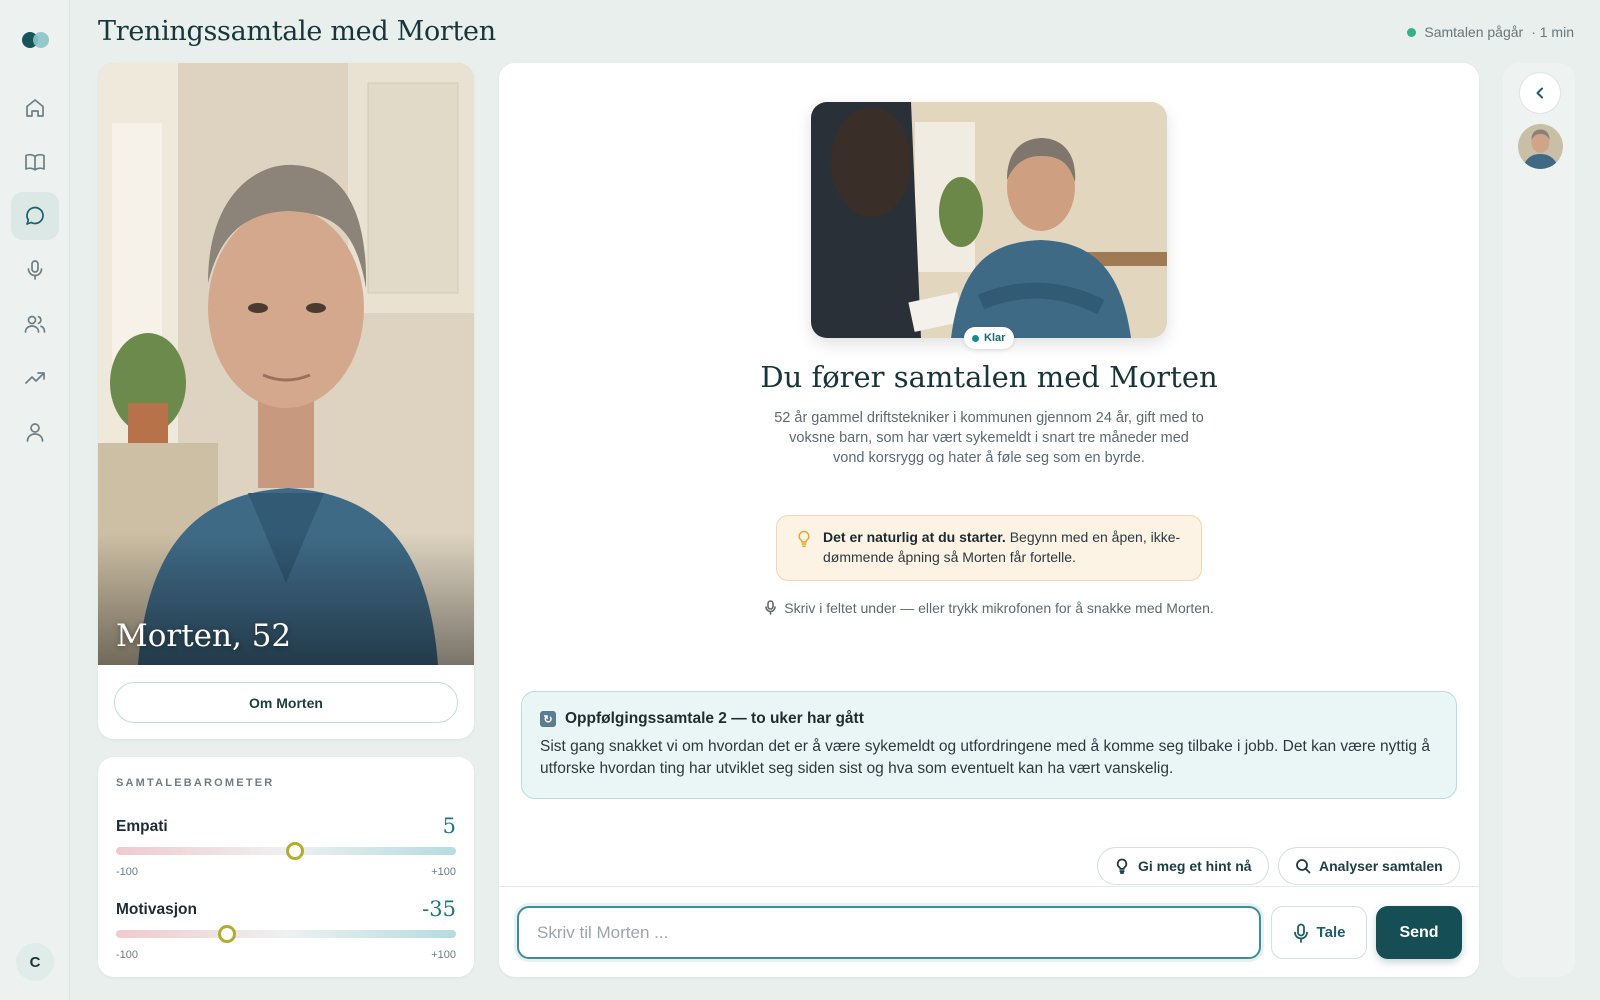  I want to click on user-icon, so click(35, 432).